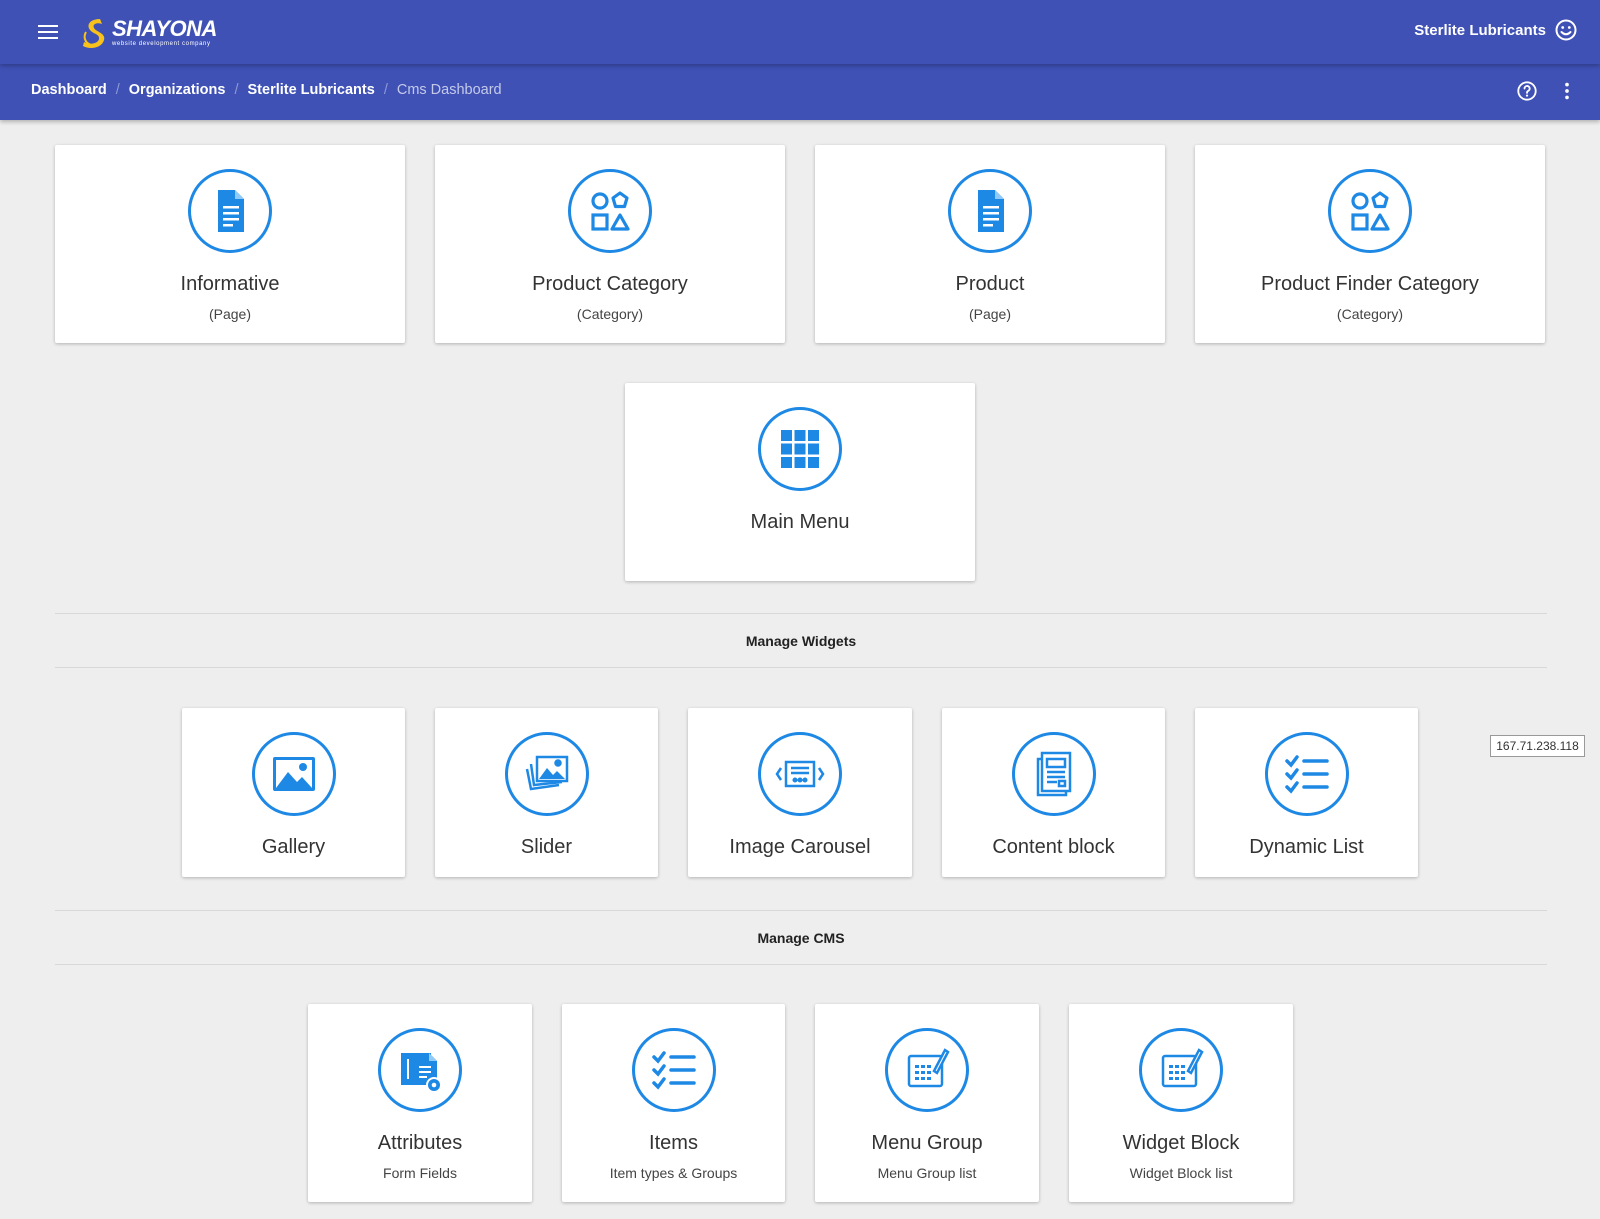  I want to click on form-settings-icon, so click(420, 1070).